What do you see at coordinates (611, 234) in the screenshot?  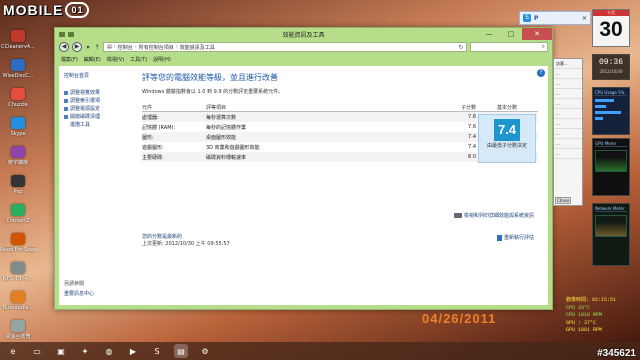 I see `network-meter-gadget: Network Meter` at bounding box center [611, 234].